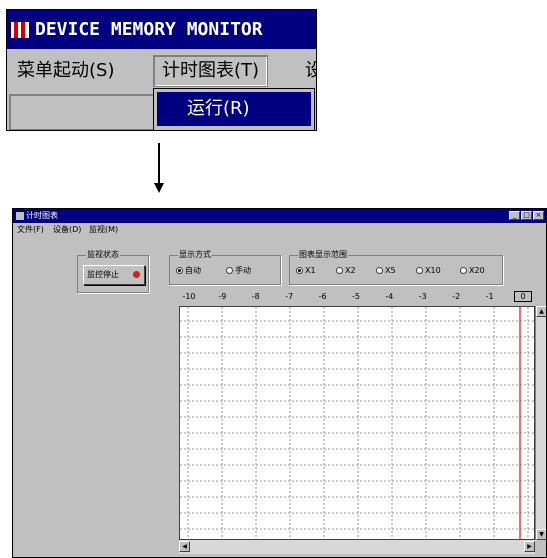 The width and height of the screenshot is (547, 558). What do you see at coordinates (306, 271) in the screenshot?
I see `radio-scale-x1: X1` at bounding box center [306, 271].